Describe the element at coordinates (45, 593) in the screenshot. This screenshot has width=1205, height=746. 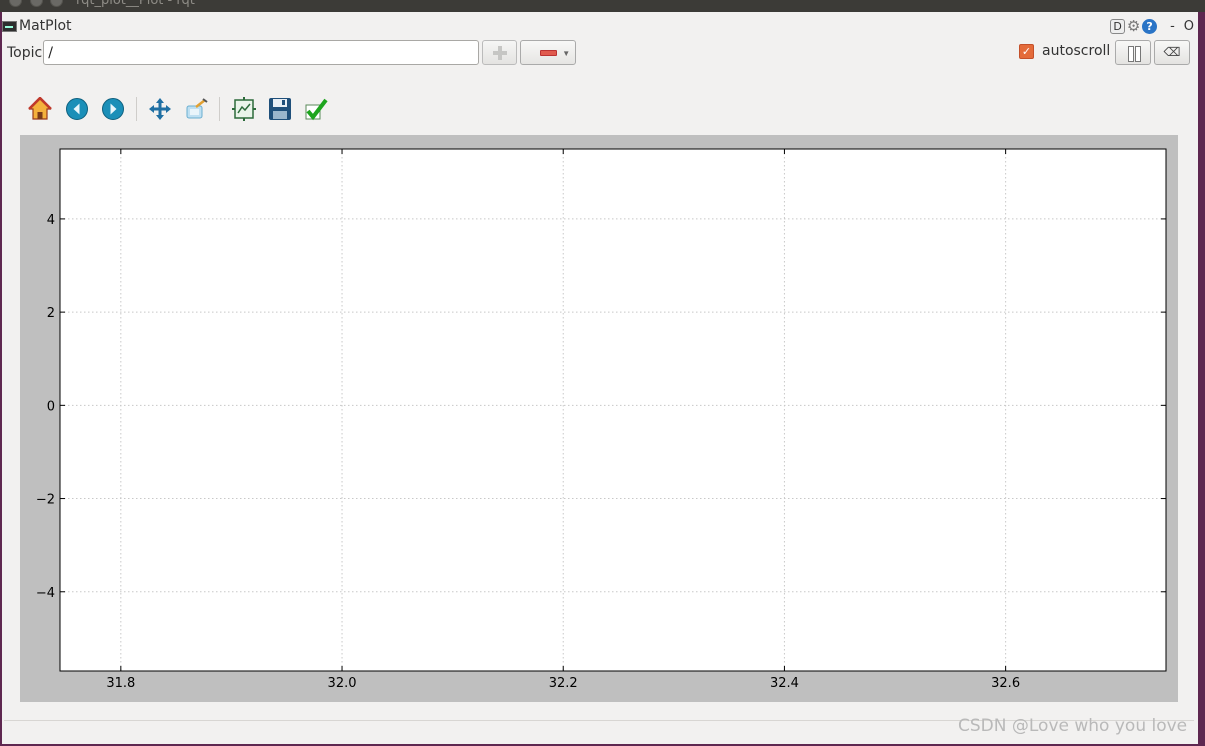
I see `y-tick-label: −4` at that location.